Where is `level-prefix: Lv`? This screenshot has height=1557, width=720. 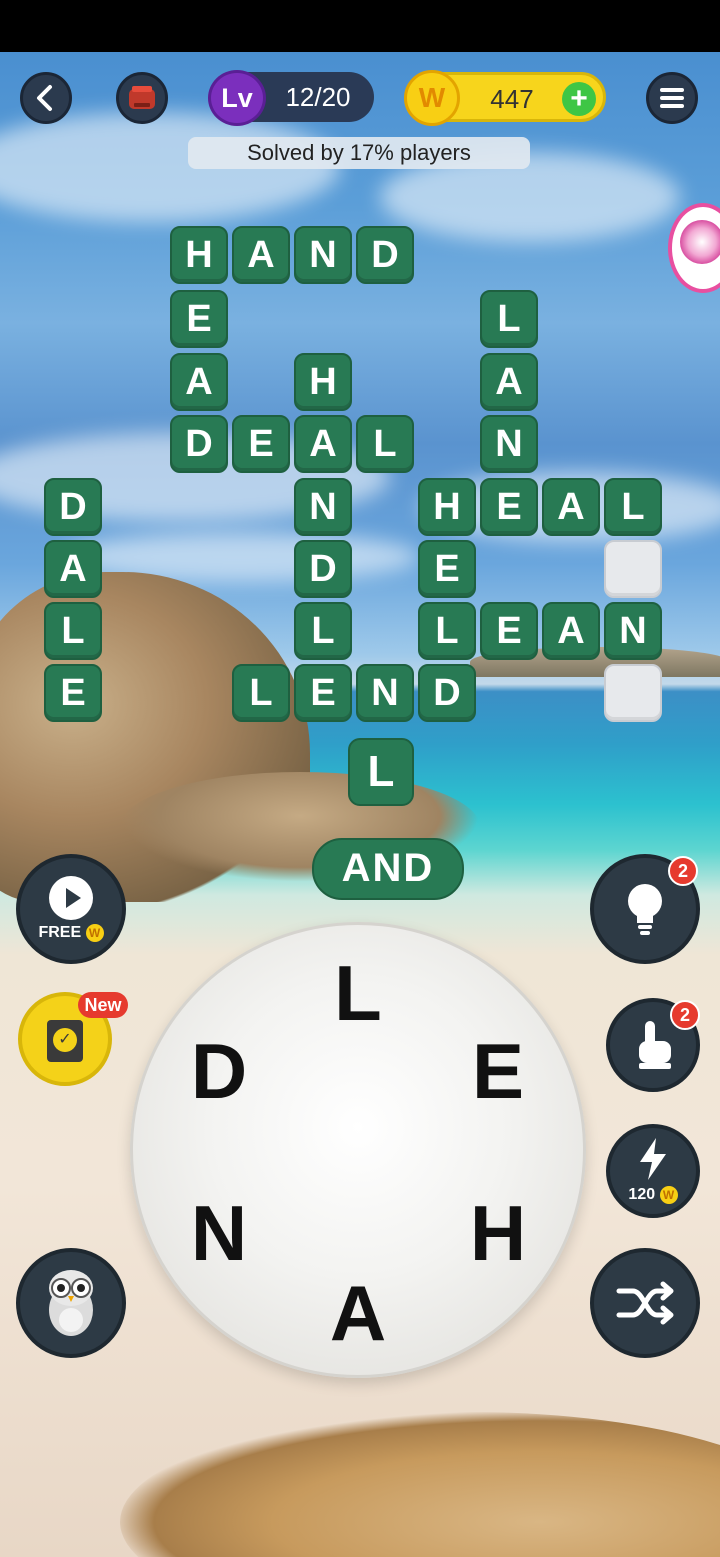 level-prefix: Lv is located at coordinates (237, 97).